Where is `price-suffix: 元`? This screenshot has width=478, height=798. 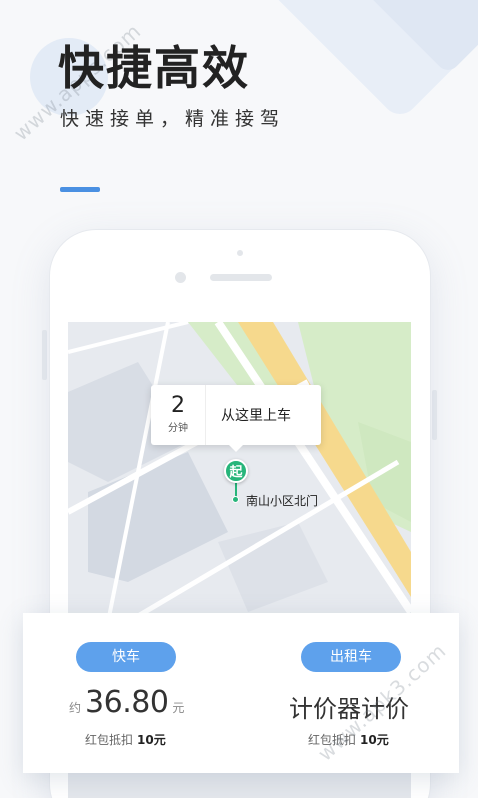 price-suffix: 元 is located at coordinates (178, 708).